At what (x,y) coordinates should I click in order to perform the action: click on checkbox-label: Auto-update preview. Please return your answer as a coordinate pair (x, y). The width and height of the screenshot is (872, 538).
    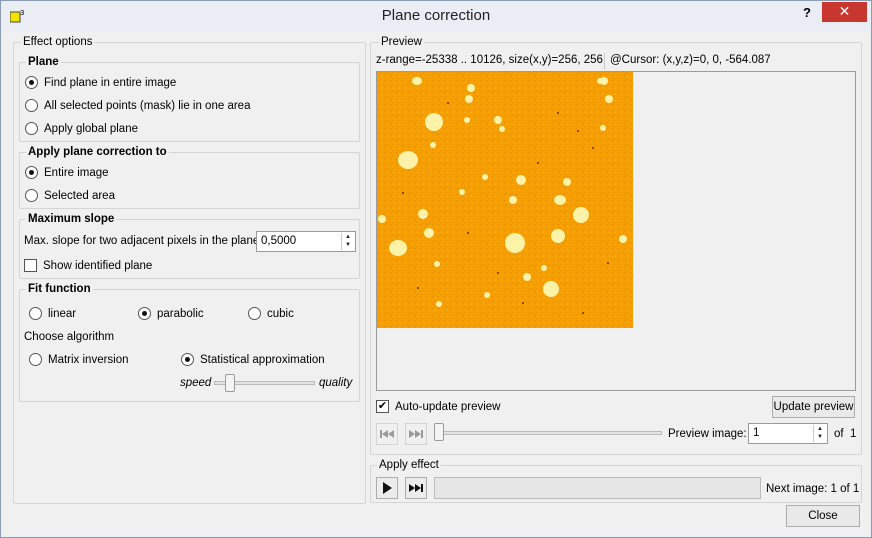
    Looking at the image, I should click on (448, 406).